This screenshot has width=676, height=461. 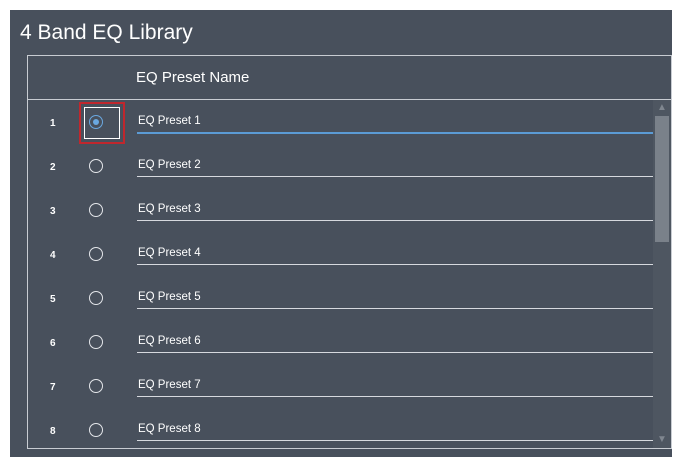 What do you see at coordinates (395, 123) in the screenshot?
I see `preset-name-field: EQ Preset 1` at bounding box center [395, 123].